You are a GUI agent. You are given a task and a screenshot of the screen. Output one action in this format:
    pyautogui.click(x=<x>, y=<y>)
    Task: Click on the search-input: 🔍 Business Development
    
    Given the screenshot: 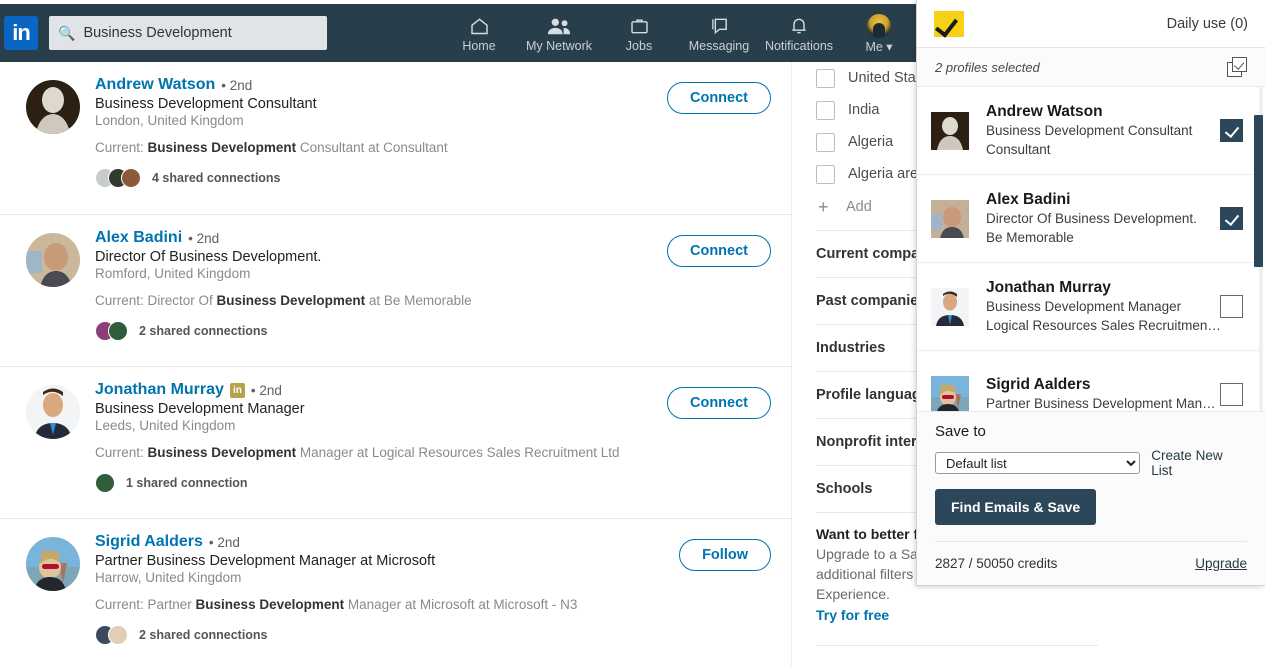 What is the action you would take?
    pyautogui.click(x=188, y=33)
    